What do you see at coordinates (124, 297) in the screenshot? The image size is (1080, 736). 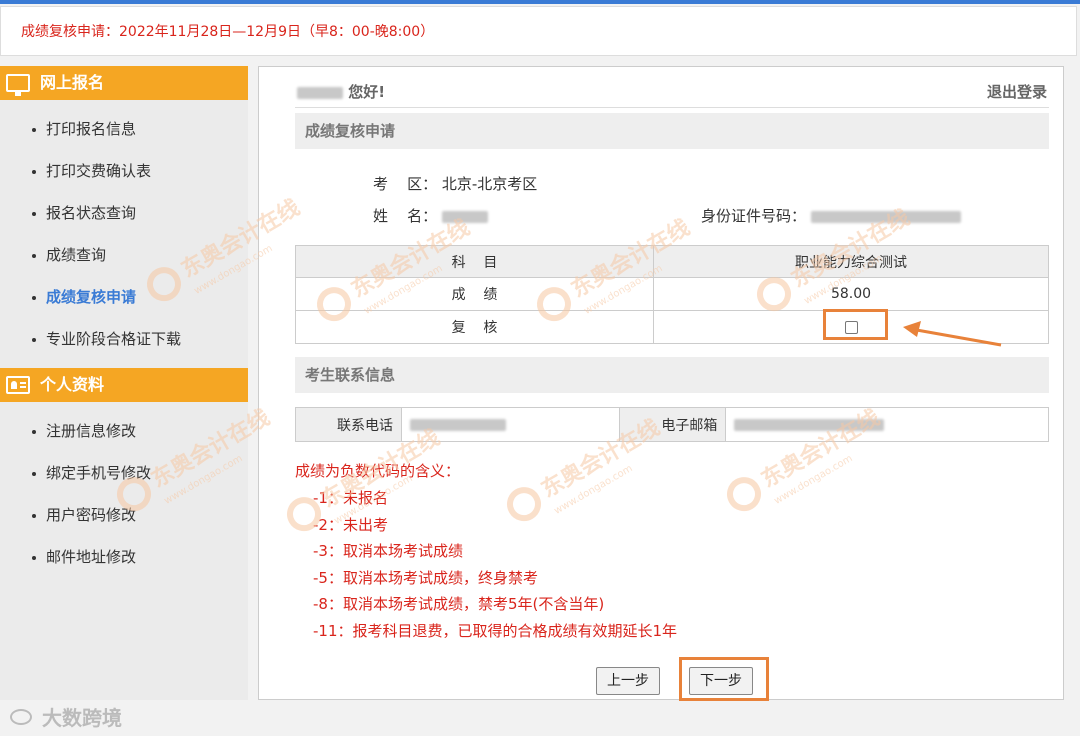 I see `sidebar-item-score-review: 成绩复核申请` at bounding box center [124, 297].